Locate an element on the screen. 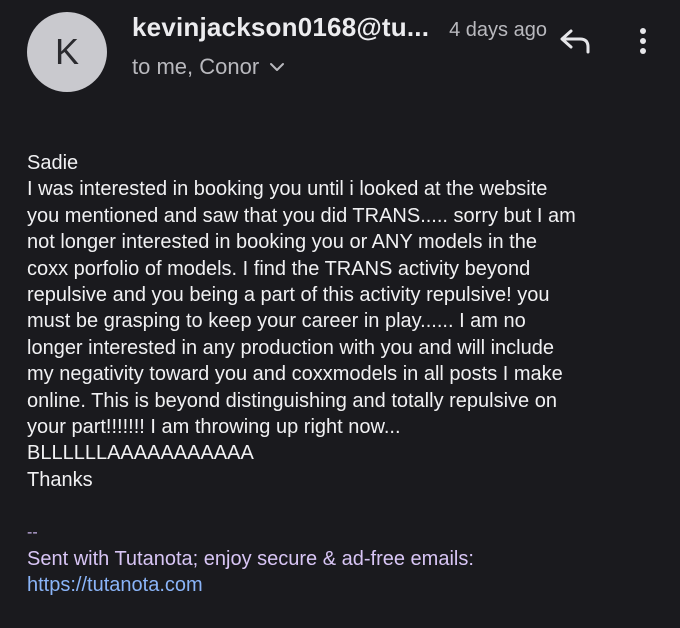 This screenshot has height=628, width=680. avatar: K is located at coordinates (67, 52).